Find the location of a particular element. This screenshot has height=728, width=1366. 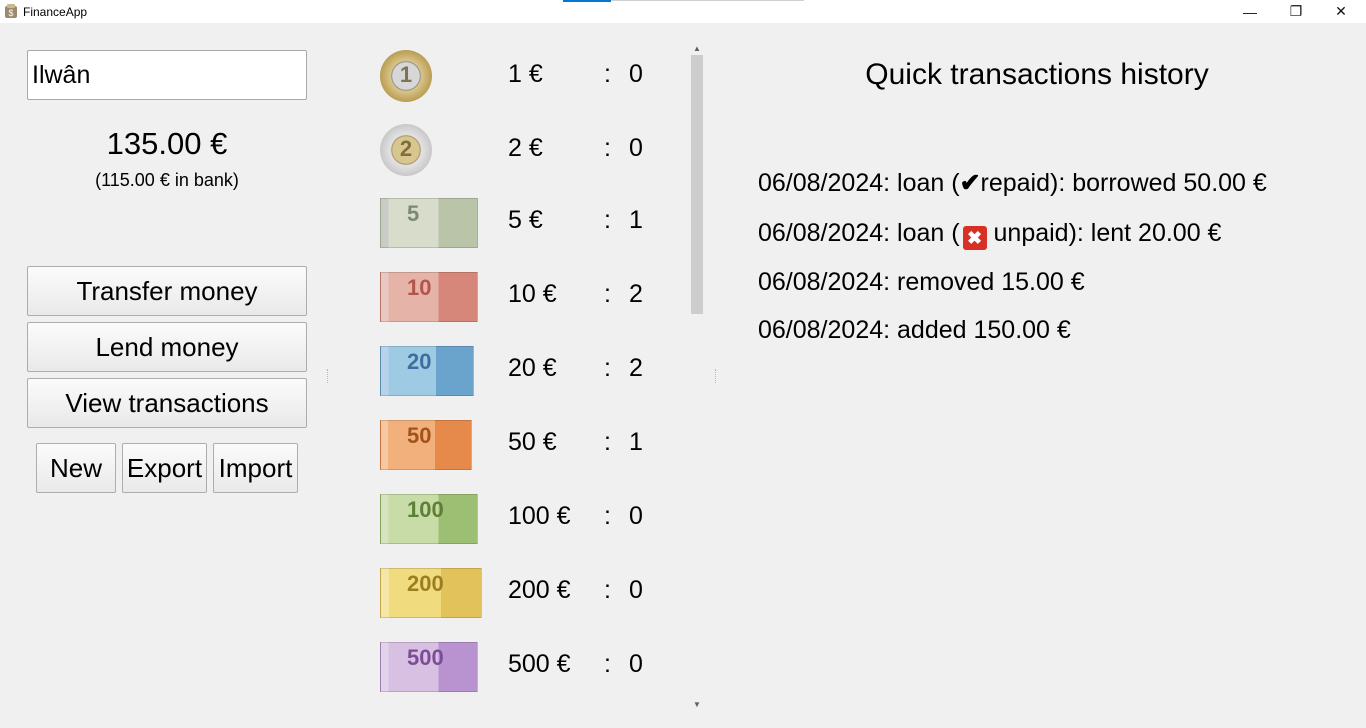

history-item-text: 06/08/2024: added 150.00 € is located at coordinates (914, 330).